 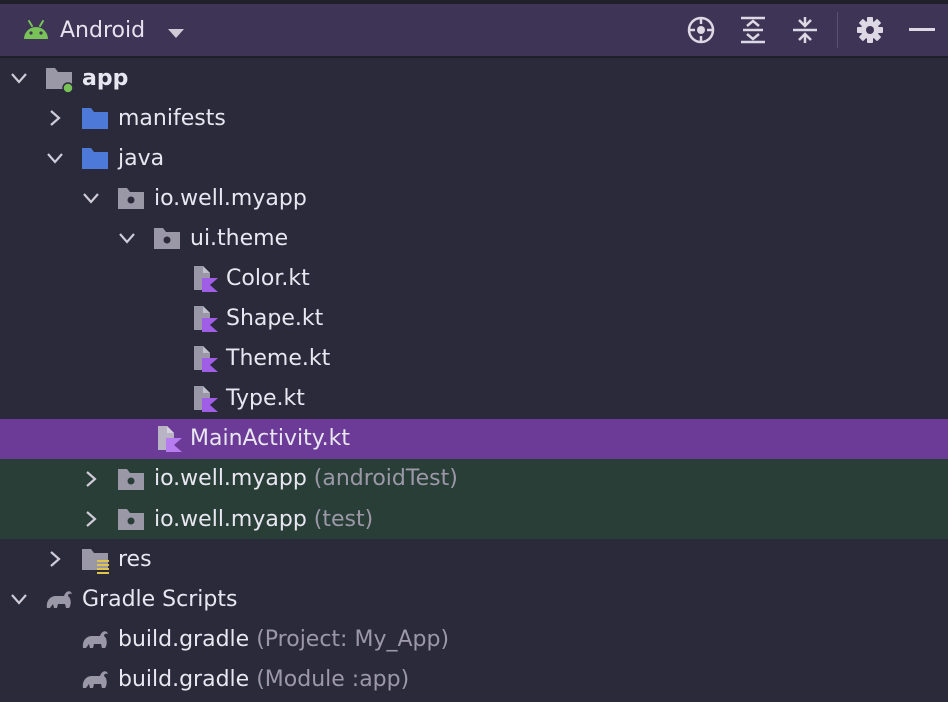 I want to click on tree-item-label: res, so click(x=135, y=559).